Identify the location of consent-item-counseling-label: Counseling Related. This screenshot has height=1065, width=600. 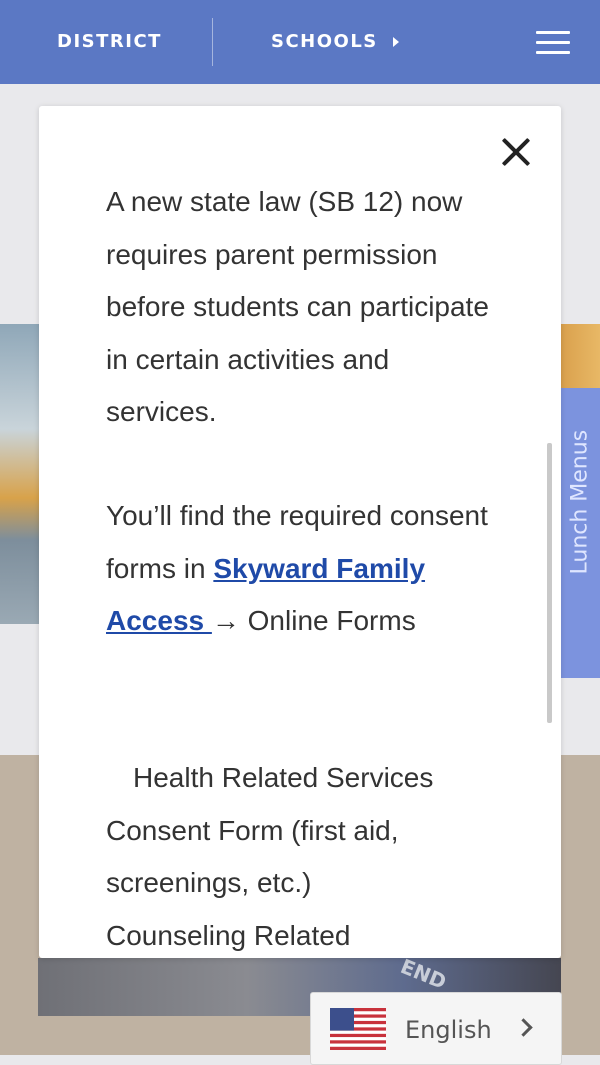
(228, 935).